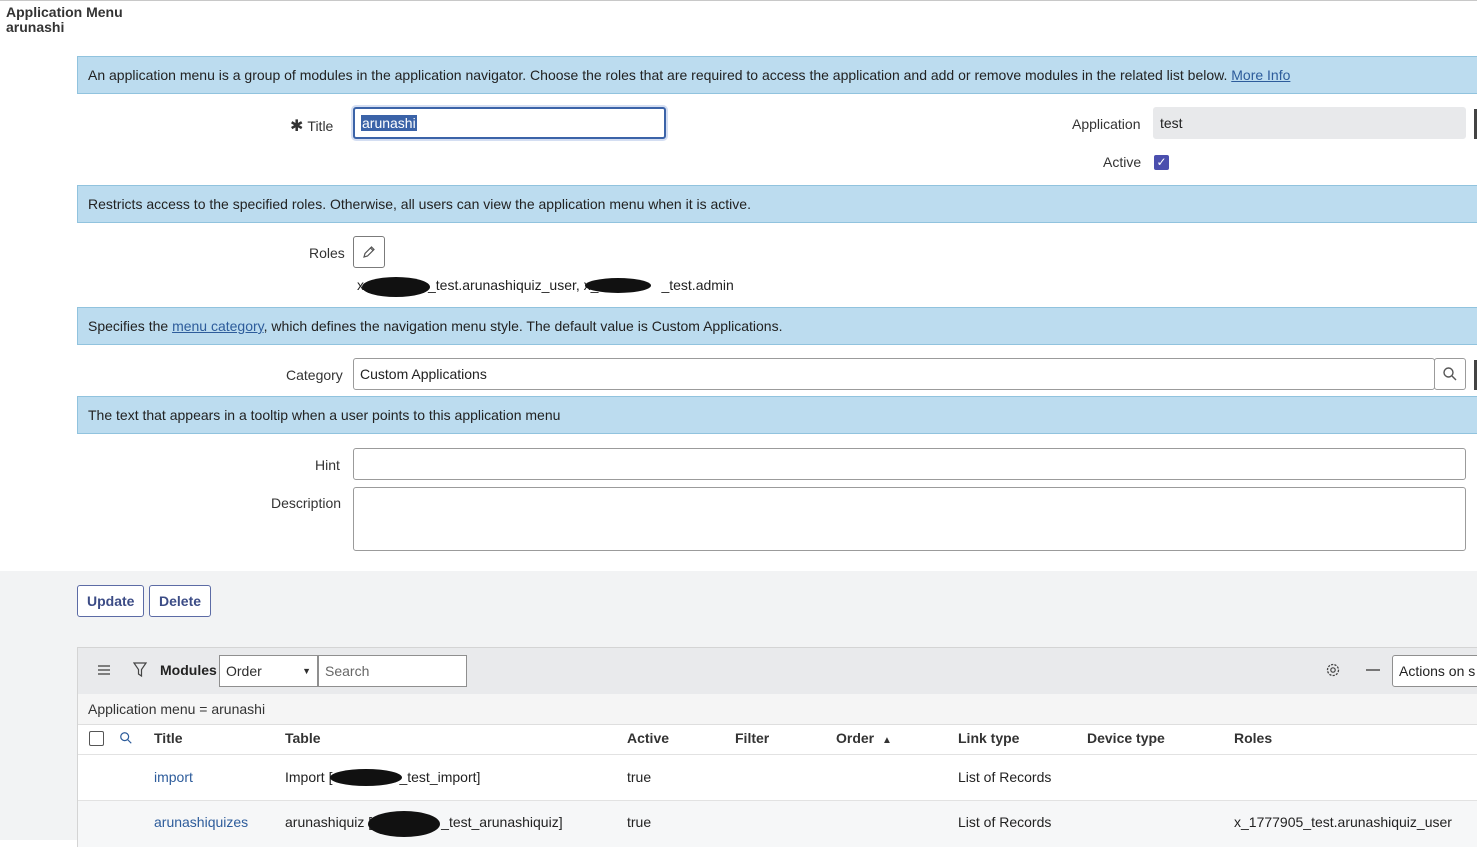 The height and width of the screenshot is (847, 1477). I want to click on row-title-link: arunashiquizes, so click(201, 822).